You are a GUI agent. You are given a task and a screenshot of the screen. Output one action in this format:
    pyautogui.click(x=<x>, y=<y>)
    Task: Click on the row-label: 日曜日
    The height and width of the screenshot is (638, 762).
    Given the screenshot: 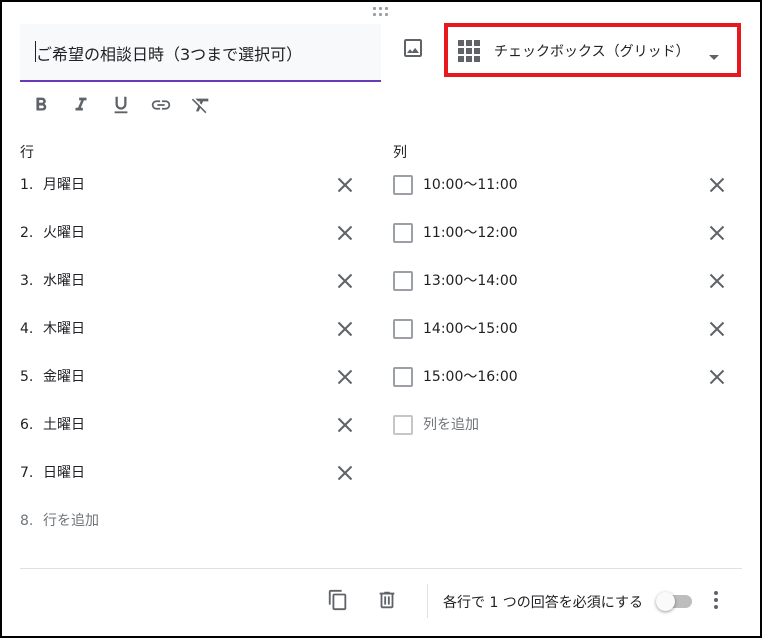 What is the action you would take?
    pyautogui.click(x=64, y=473)
    